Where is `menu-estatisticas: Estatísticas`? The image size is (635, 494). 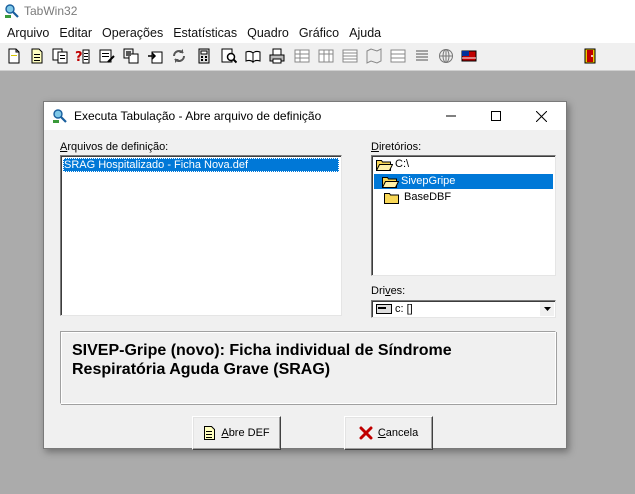 menu-estatisticas: Estatísticas is located at coordinates (205, 33).